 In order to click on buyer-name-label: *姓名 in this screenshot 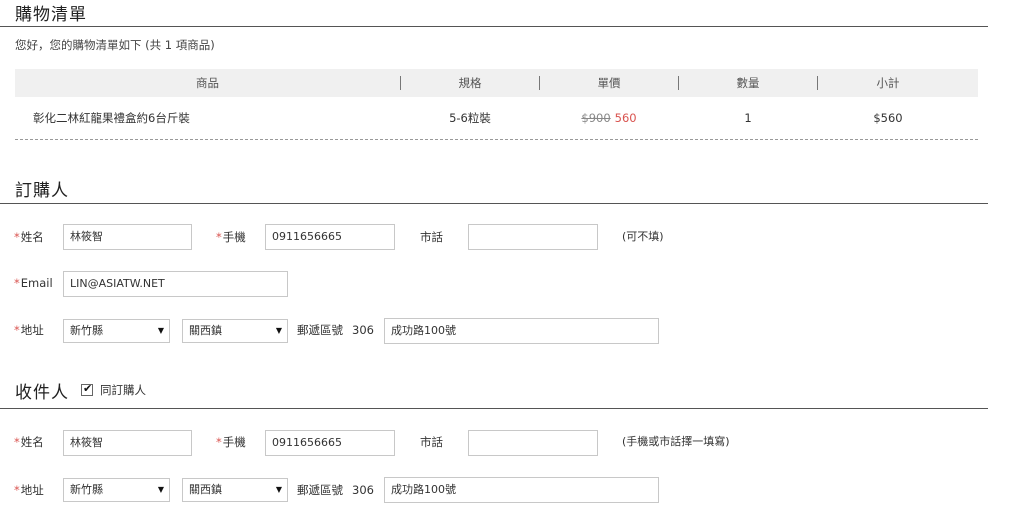, I will do `click(29, 237)`.